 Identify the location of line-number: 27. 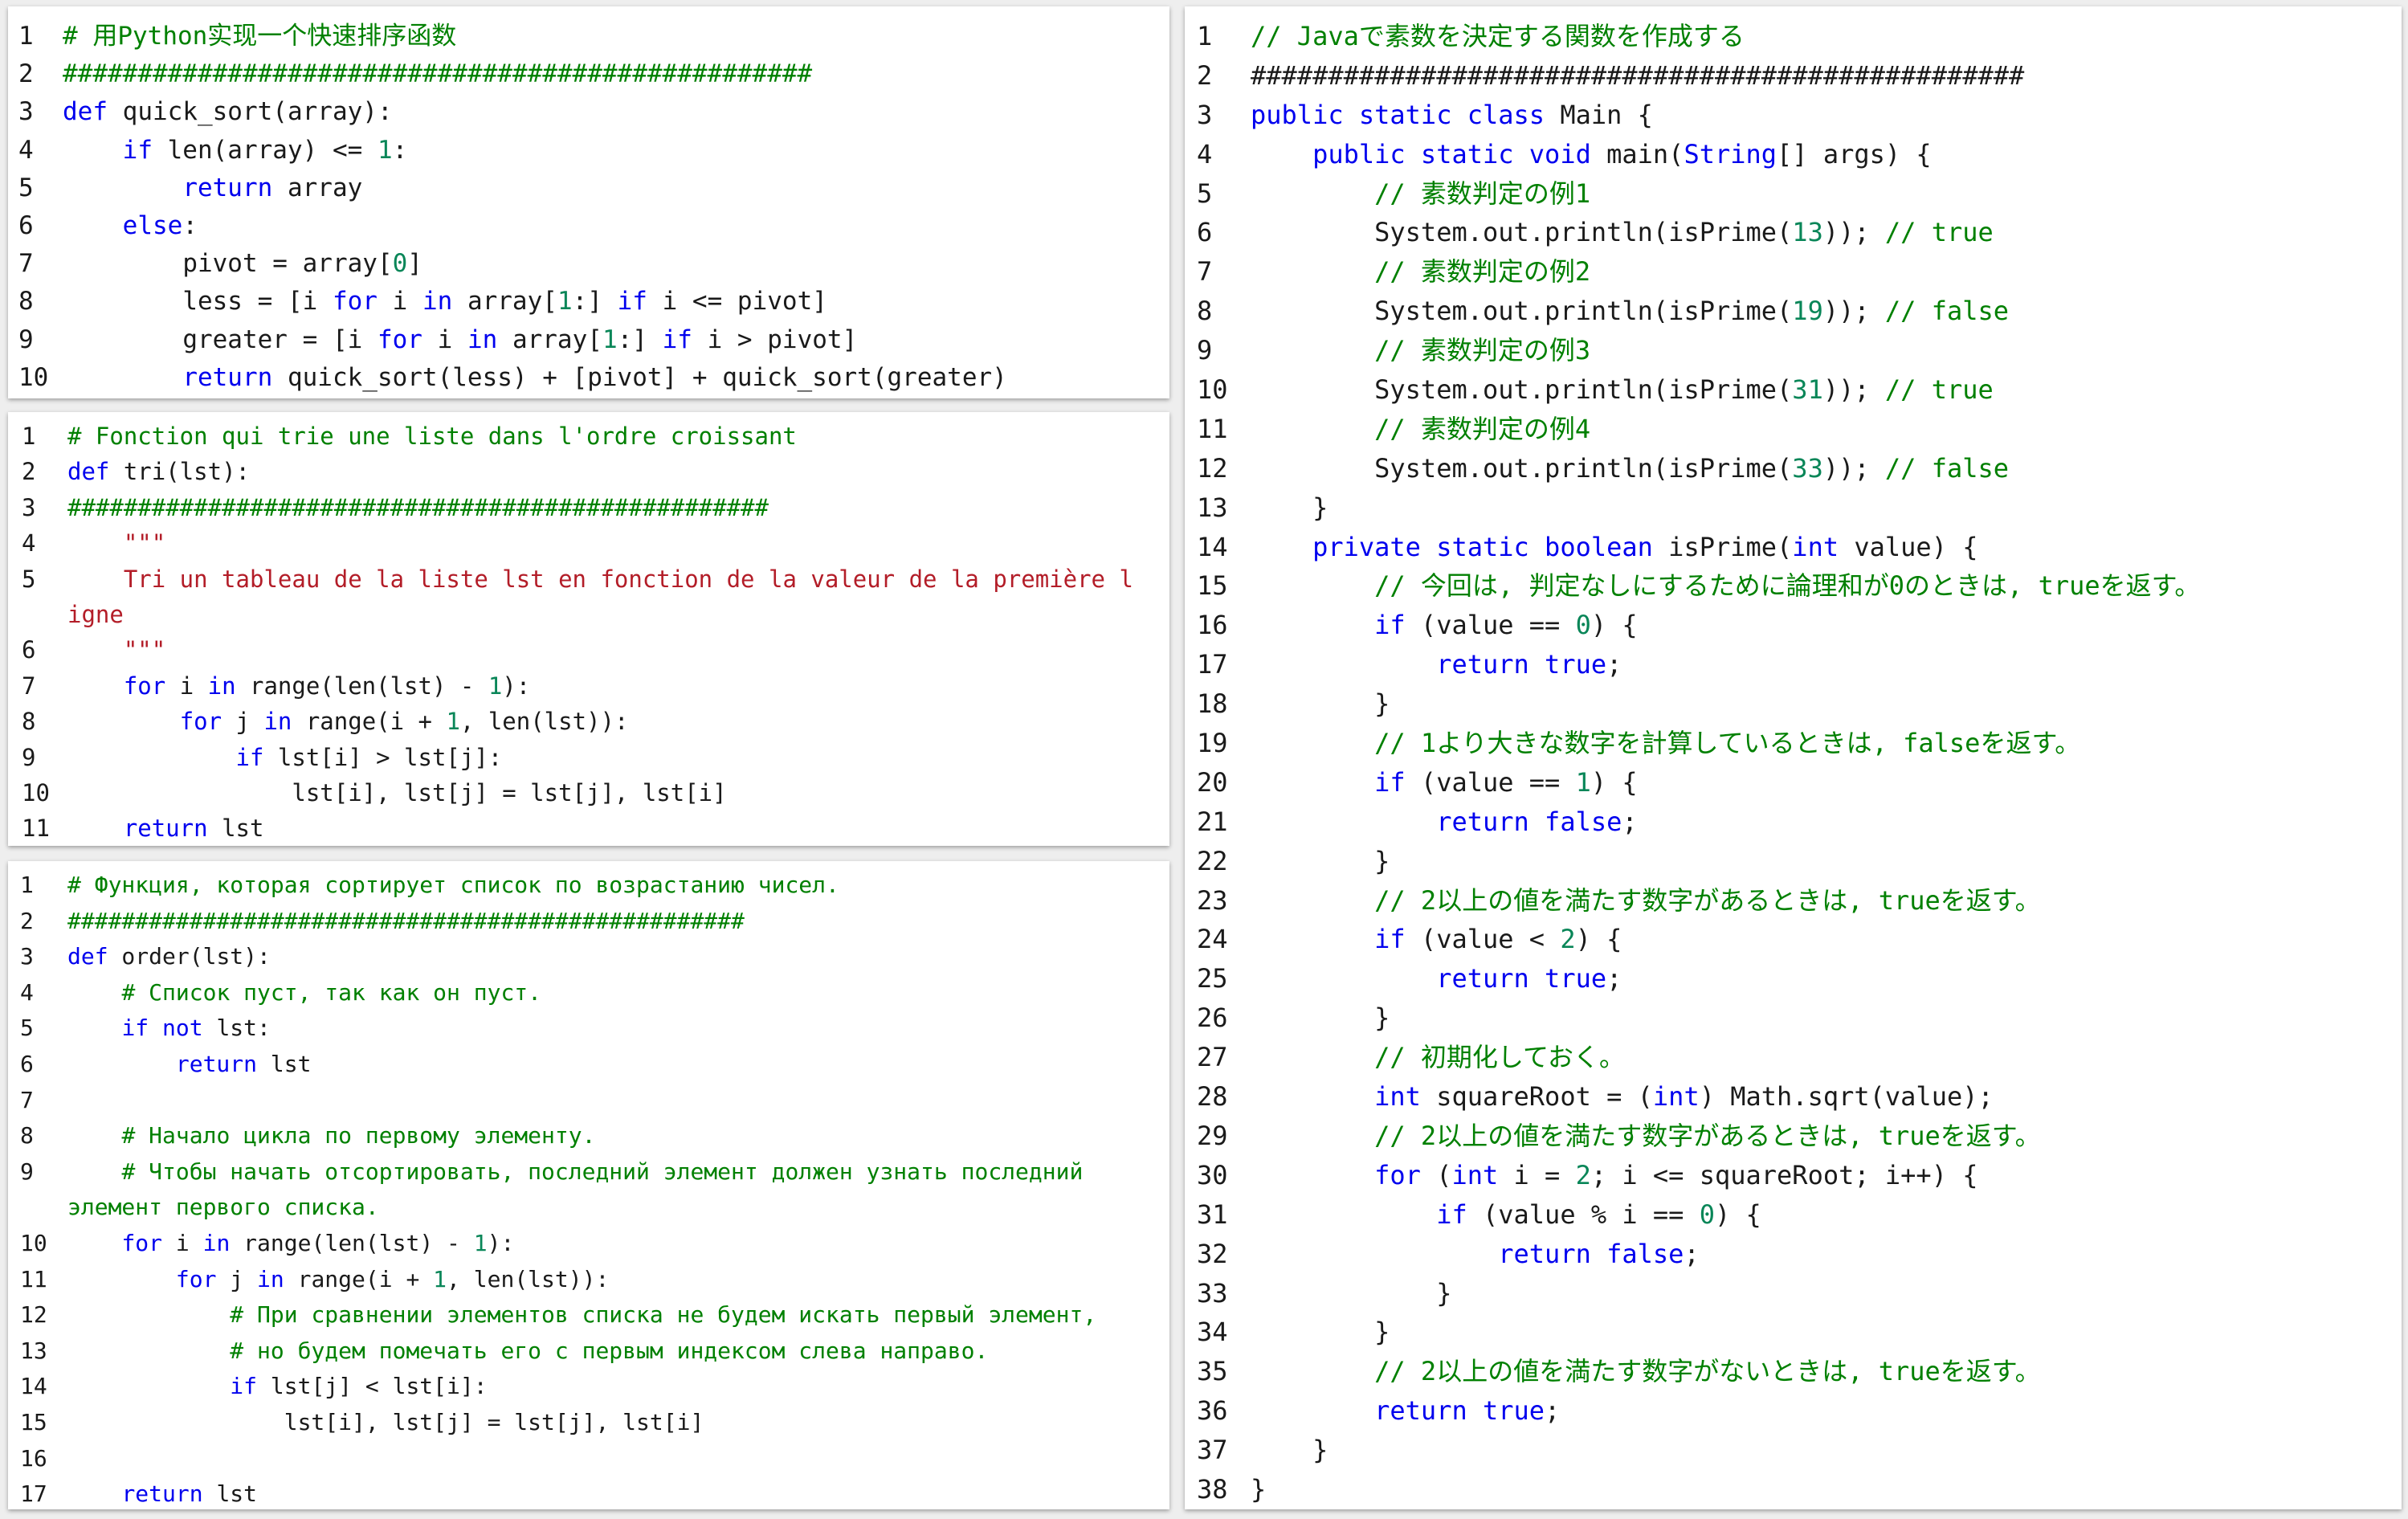
(1212, 1057).